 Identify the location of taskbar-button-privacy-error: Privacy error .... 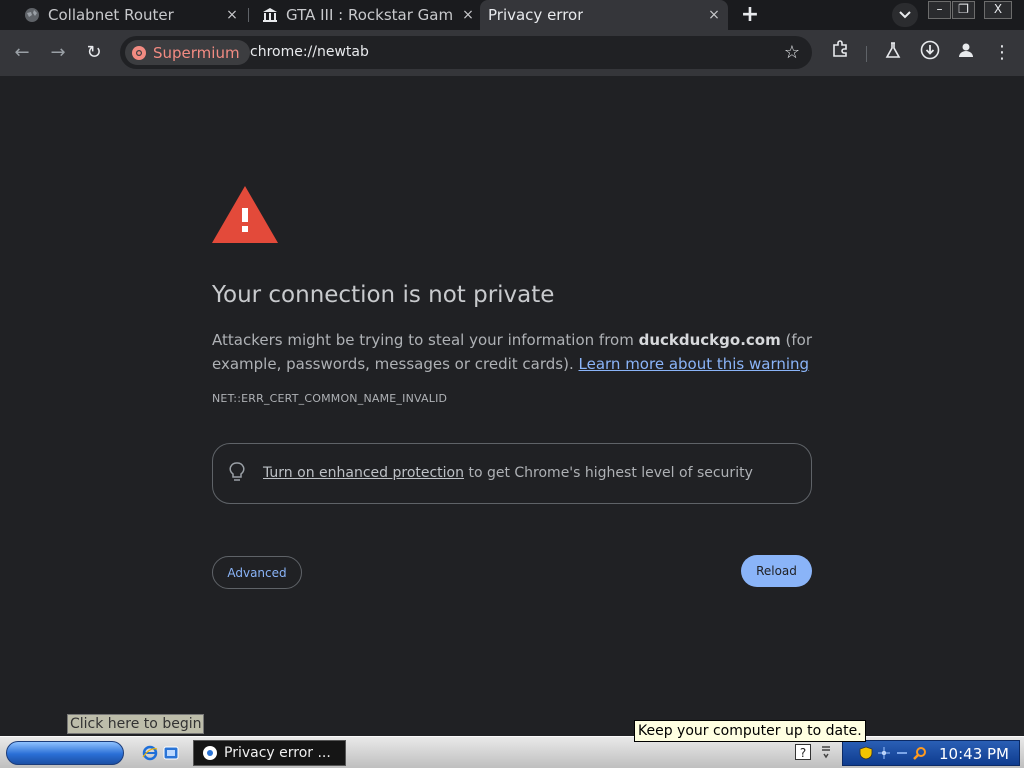
(269, 753).